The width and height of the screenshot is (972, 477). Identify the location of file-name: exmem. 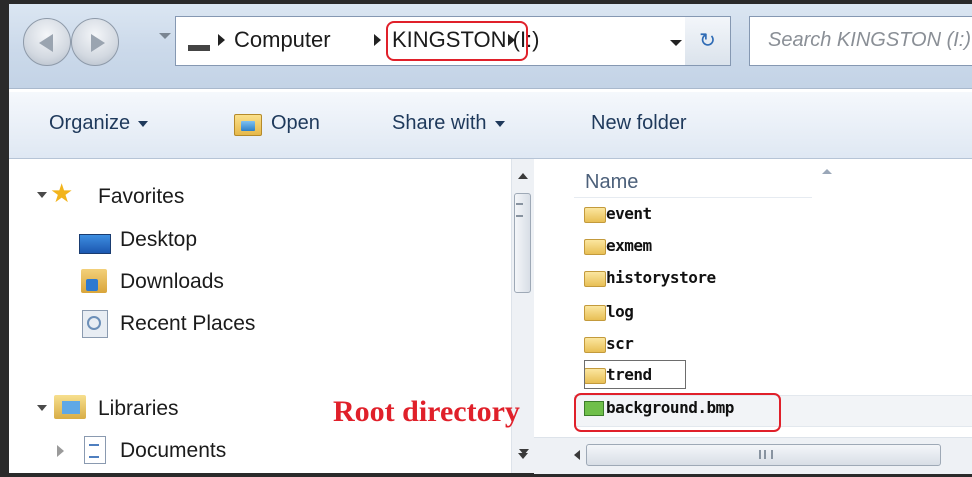
(629, 245).